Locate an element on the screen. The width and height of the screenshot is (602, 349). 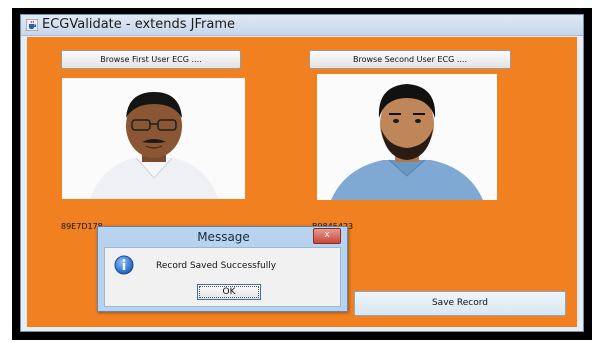
dialog-message: Record Saved Successfully is located at coordinates (216, 266).